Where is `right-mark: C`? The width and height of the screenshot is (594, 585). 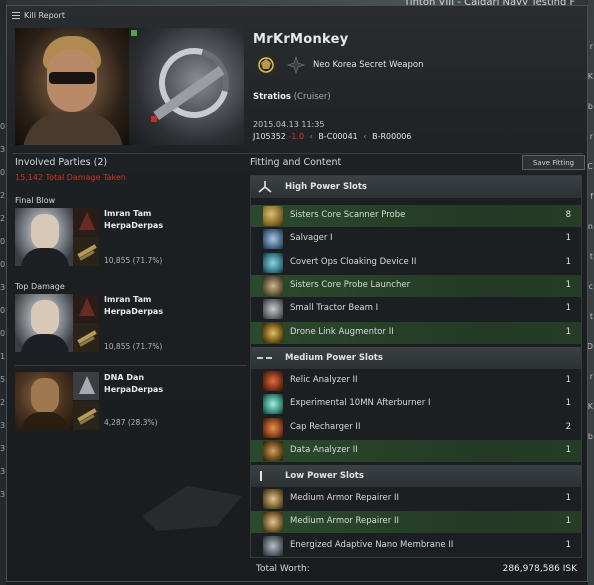
right-mark: C is located at coordinates (590, 166).